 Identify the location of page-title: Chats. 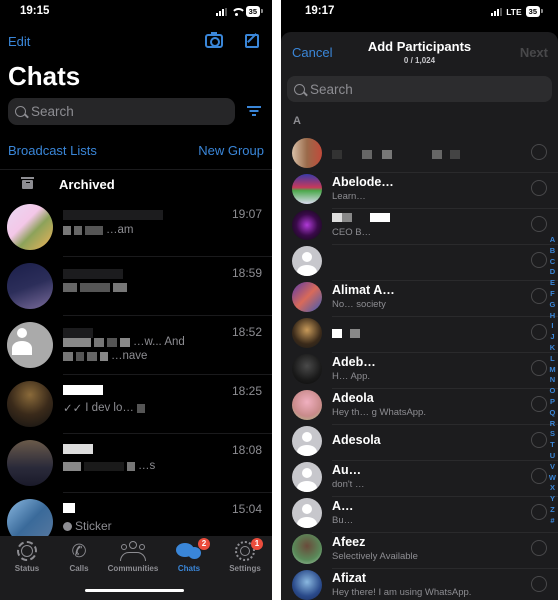
(44, 76).